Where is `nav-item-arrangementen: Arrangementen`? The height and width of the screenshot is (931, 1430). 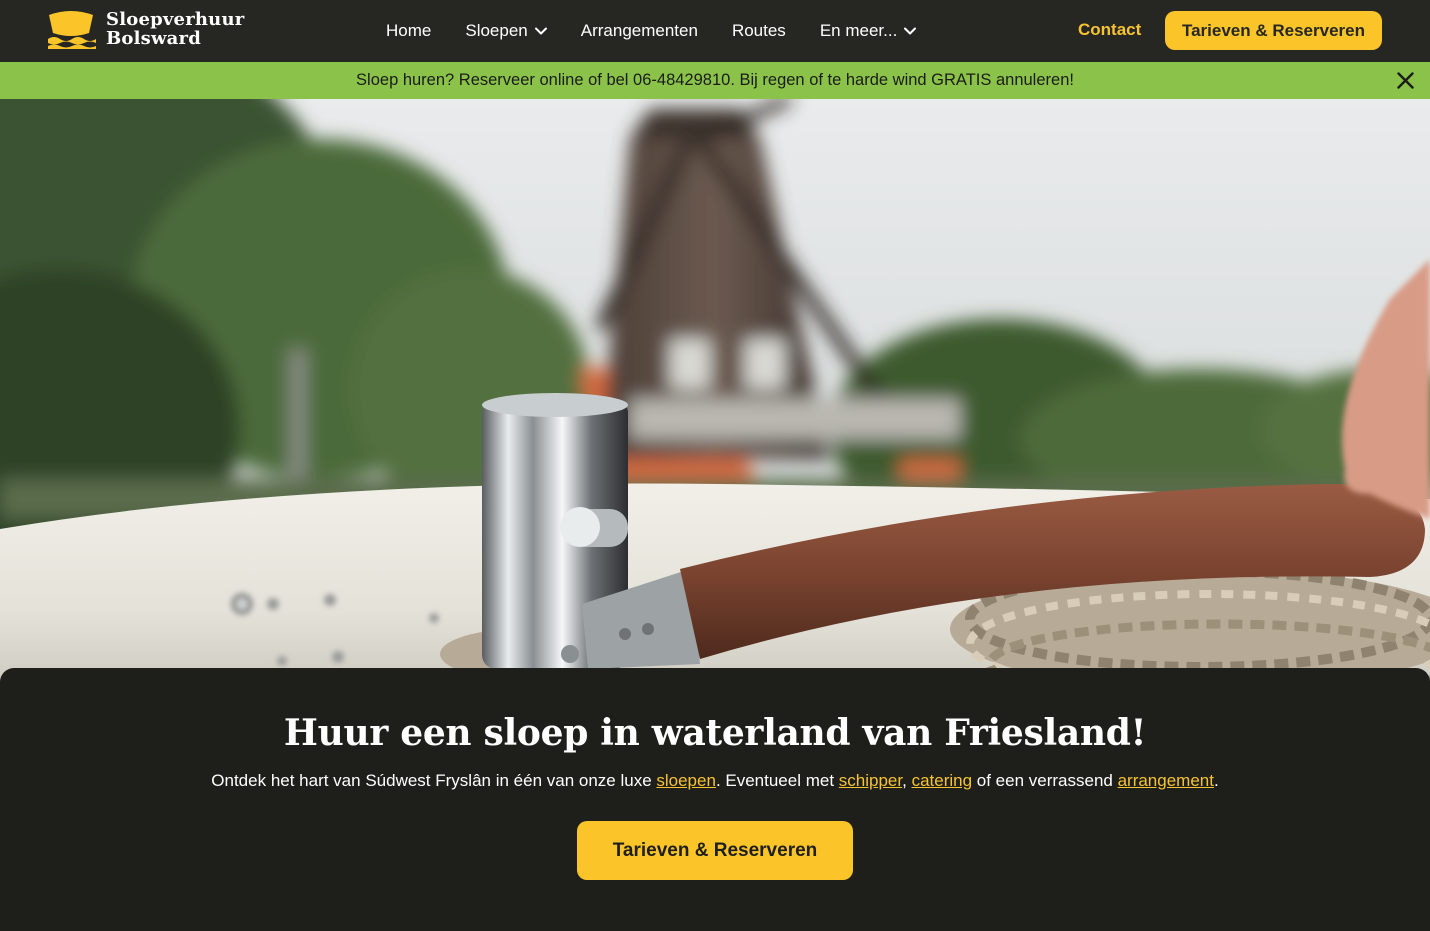
nav-item-arrangementen: Arrangementen is located at coordinates (639, 31).